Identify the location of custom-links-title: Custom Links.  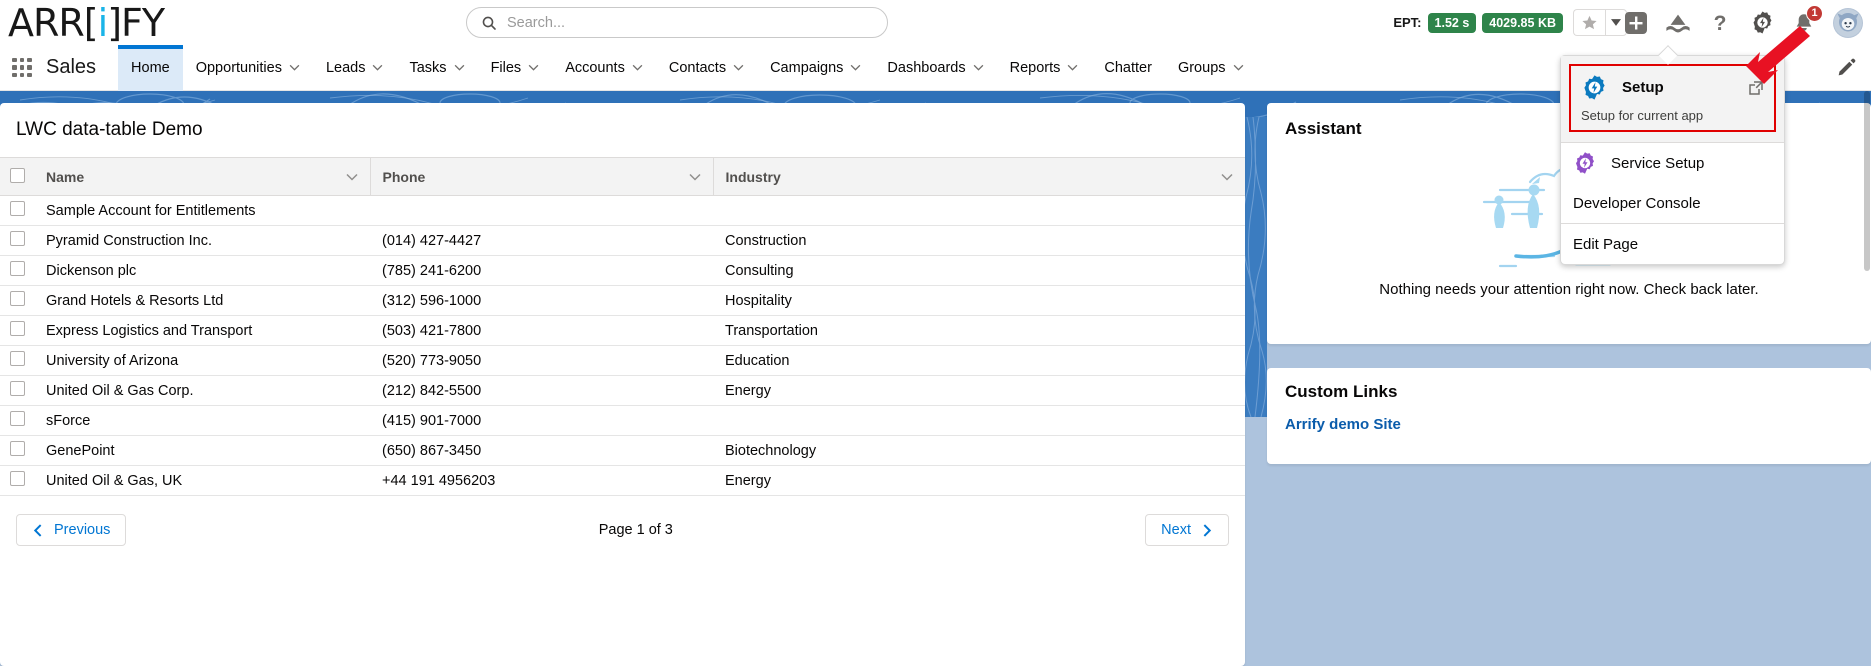
(1341, 391).